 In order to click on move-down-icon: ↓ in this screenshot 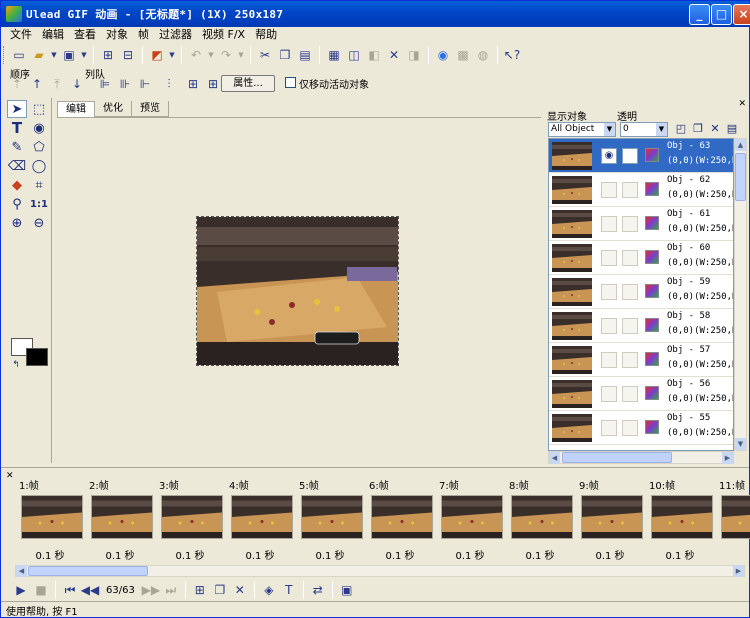, I will do `click(77, 84)`.